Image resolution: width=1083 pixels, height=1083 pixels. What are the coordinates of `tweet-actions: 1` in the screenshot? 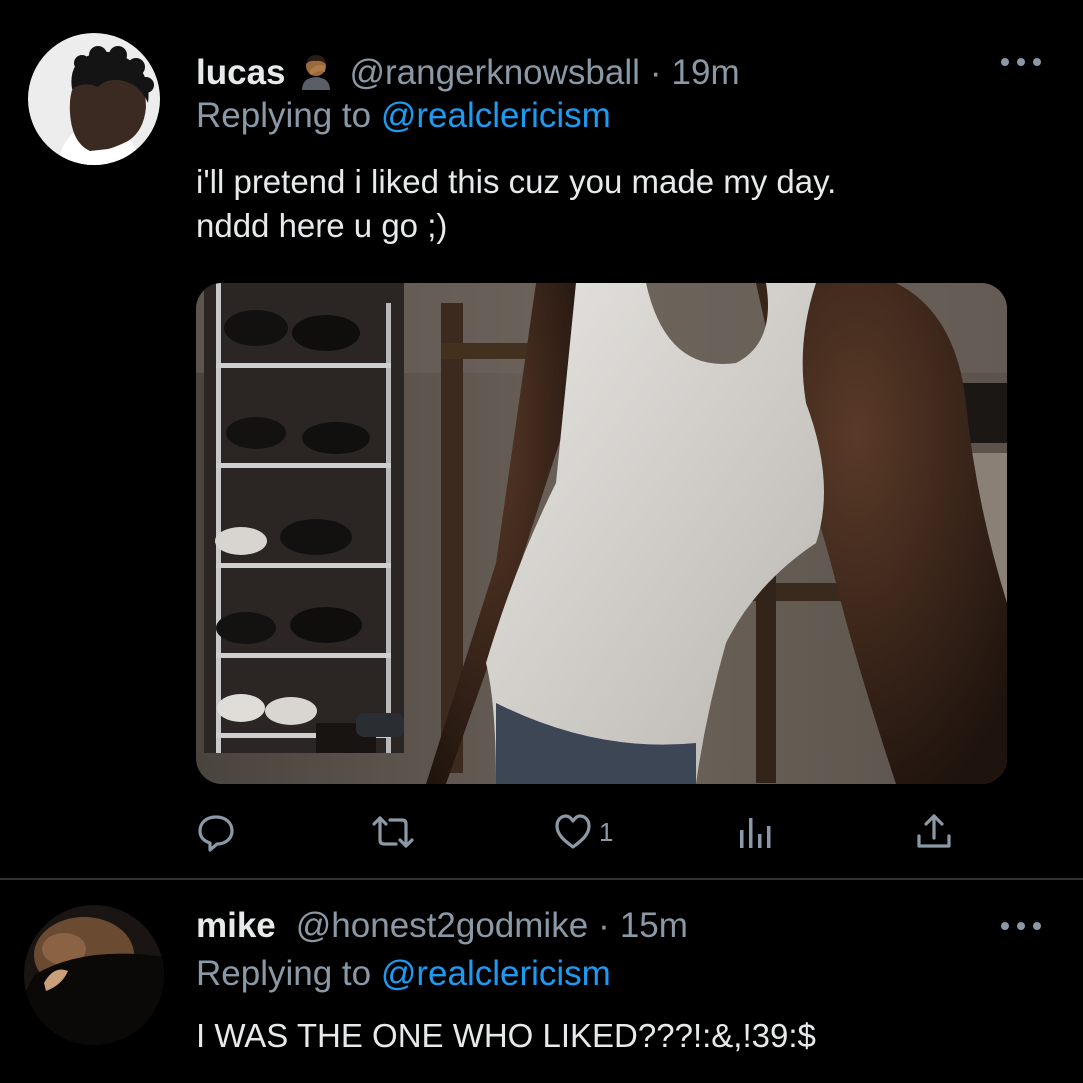 It's located at (576, 832).